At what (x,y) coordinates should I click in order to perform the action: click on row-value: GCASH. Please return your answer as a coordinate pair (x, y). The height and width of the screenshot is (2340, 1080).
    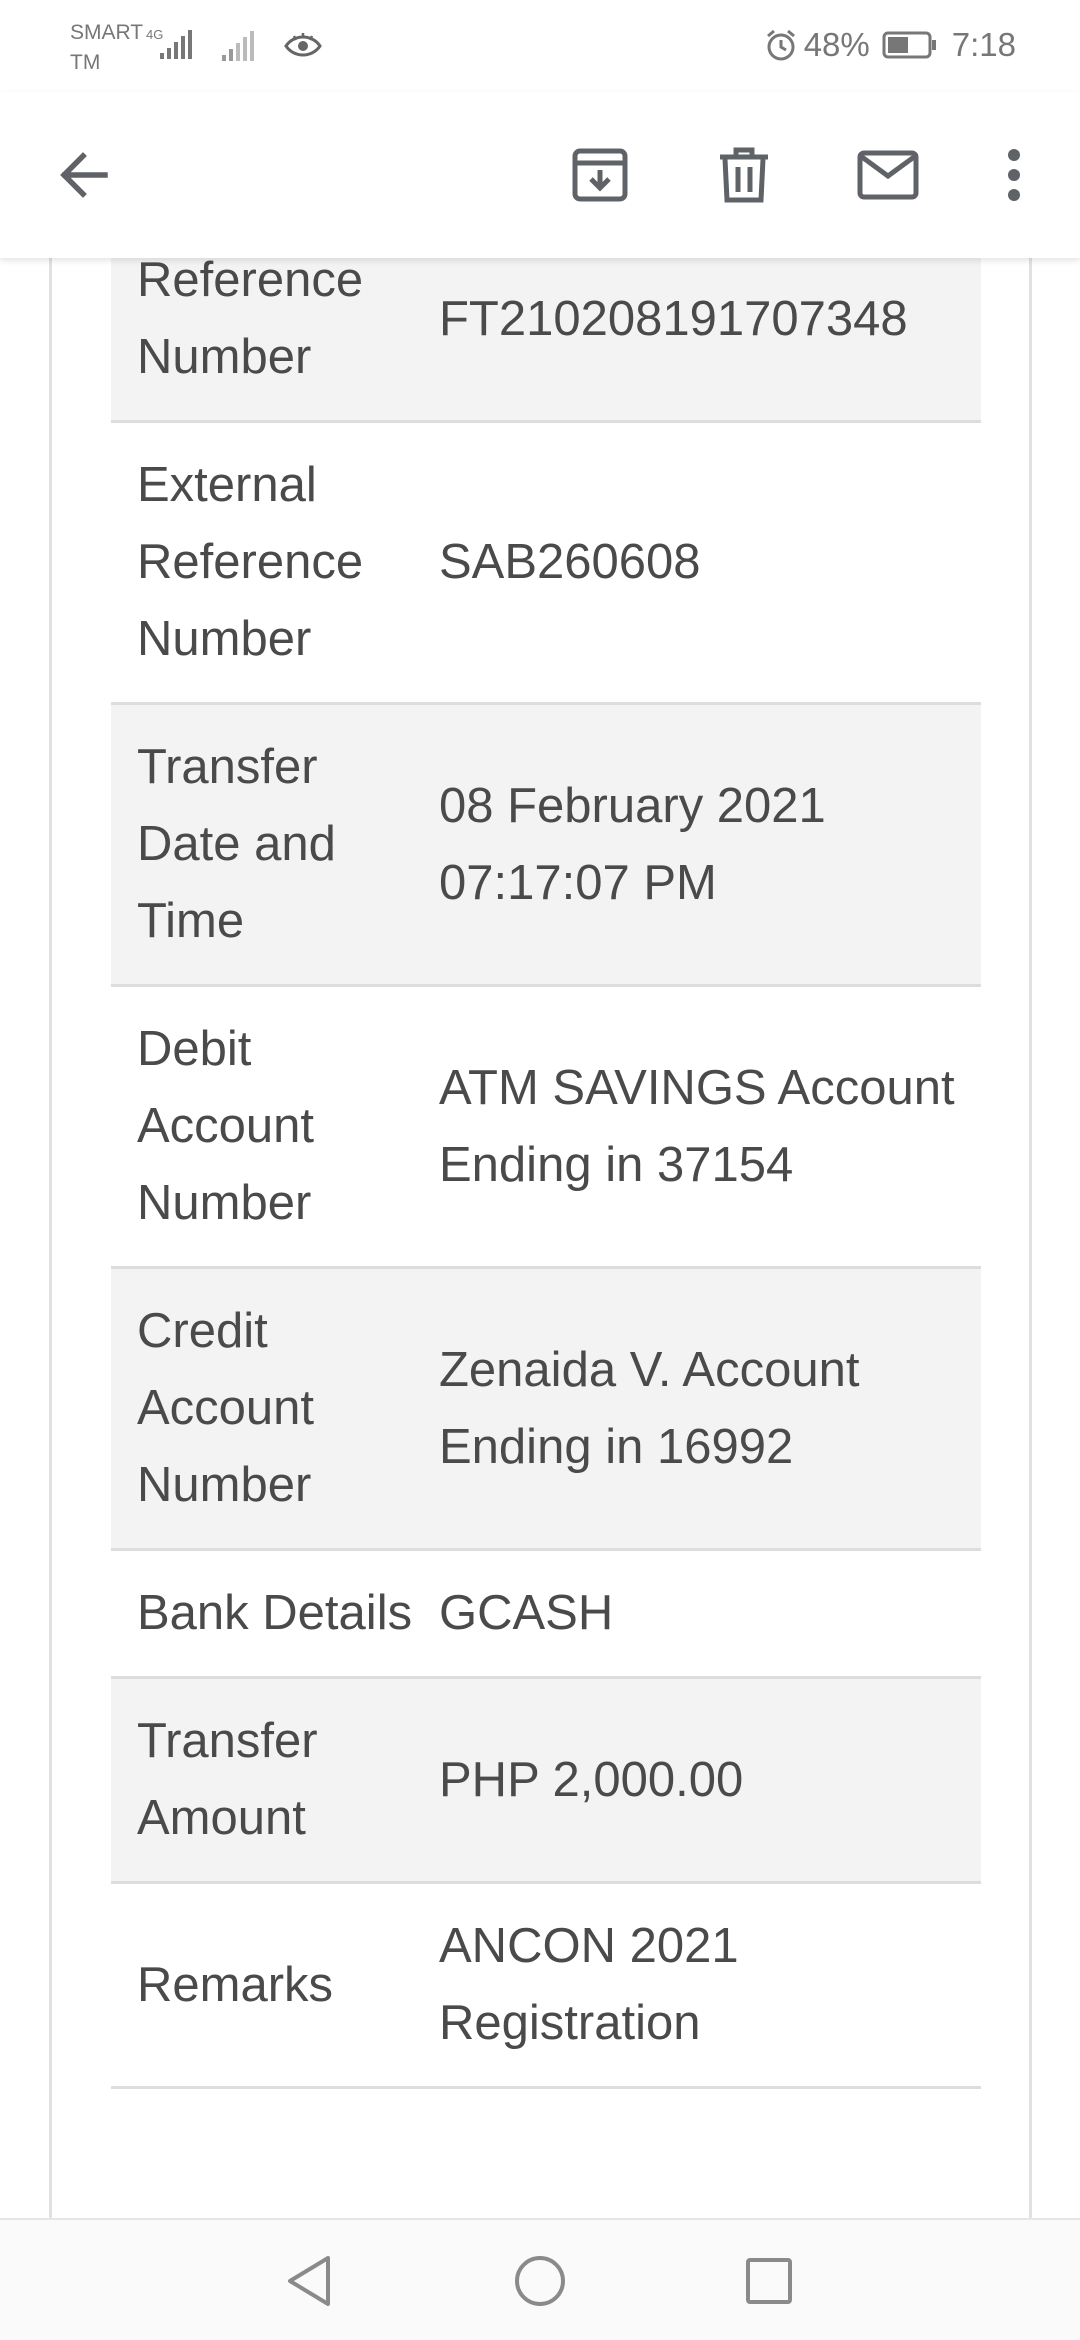
    Looking at the image, I should click on (526, 1613).